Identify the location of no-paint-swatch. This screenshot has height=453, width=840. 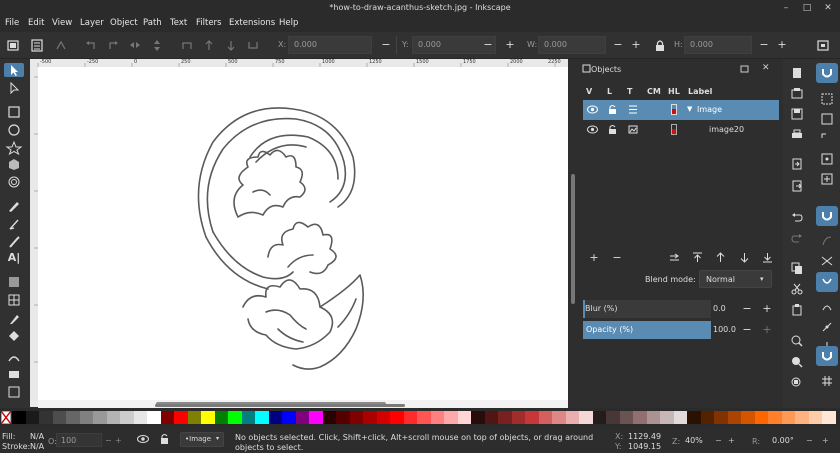
(6, 417).